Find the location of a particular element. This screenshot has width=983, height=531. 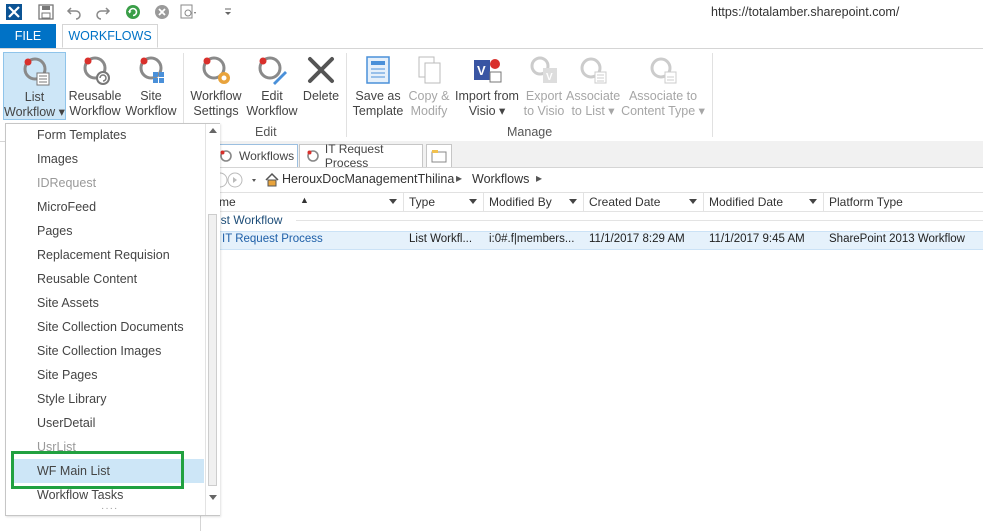

redo-icon is located at coordinates (103, 12).